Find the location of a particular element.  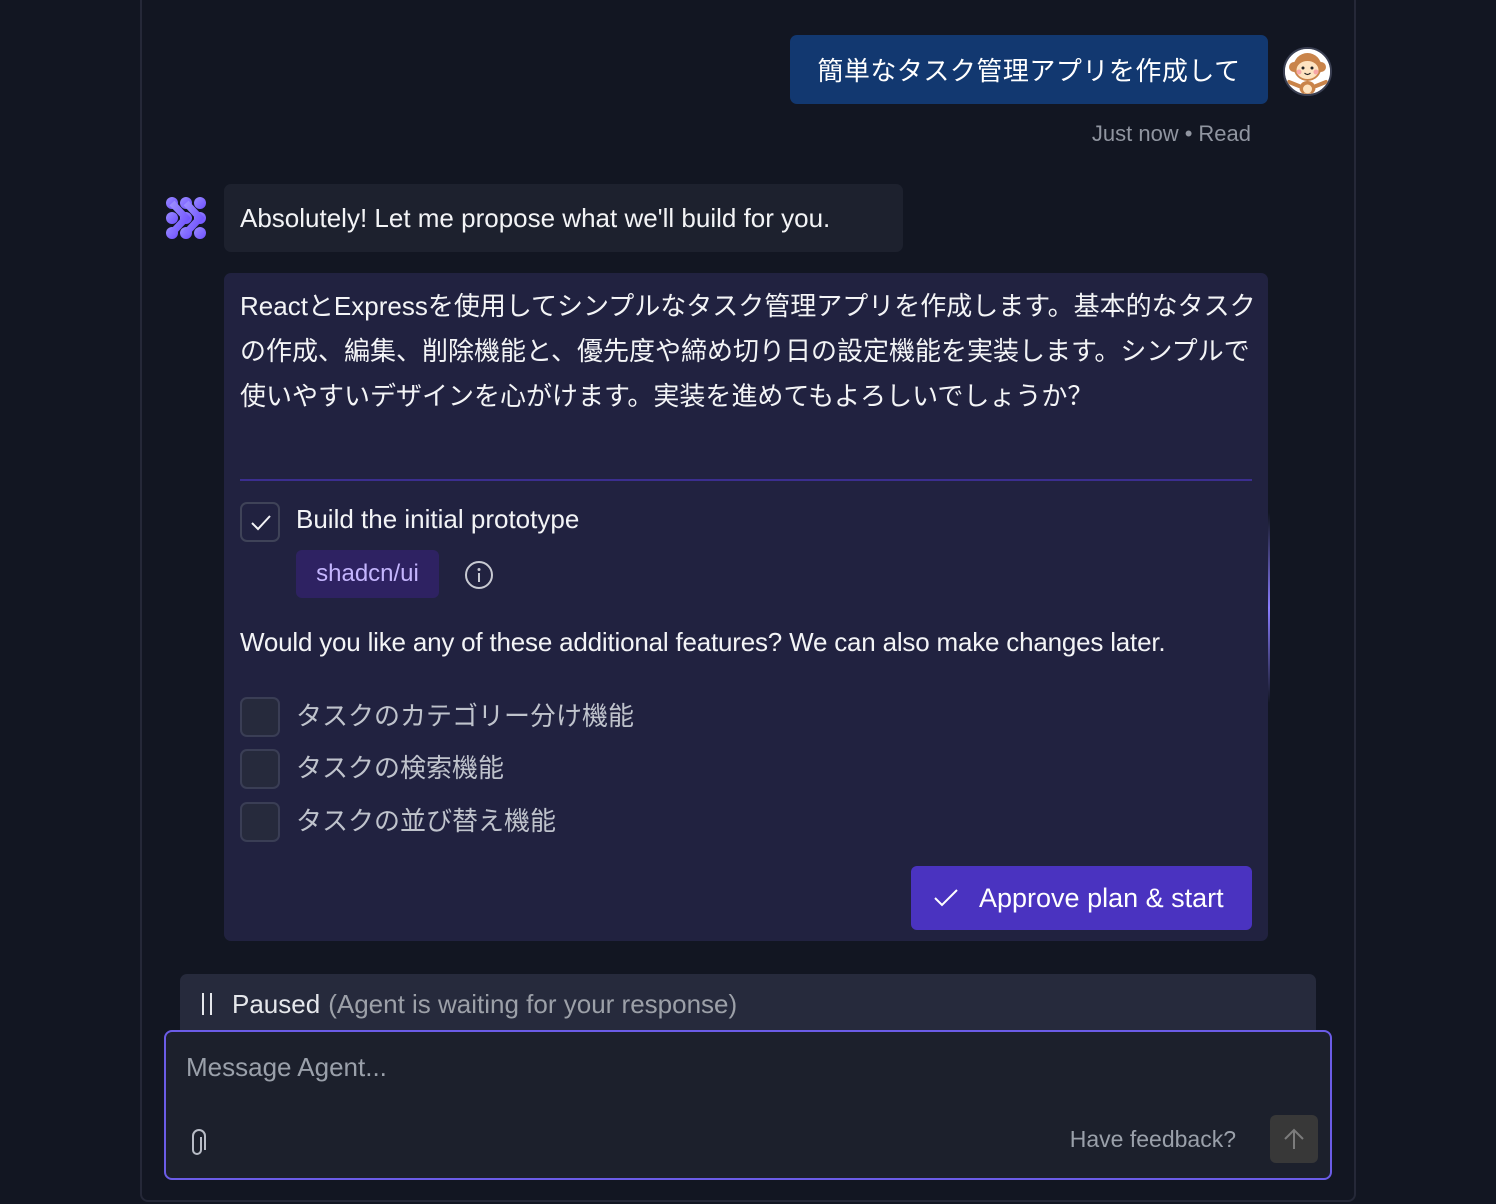

scroll-indicator is located at coordinates (1269, 608).